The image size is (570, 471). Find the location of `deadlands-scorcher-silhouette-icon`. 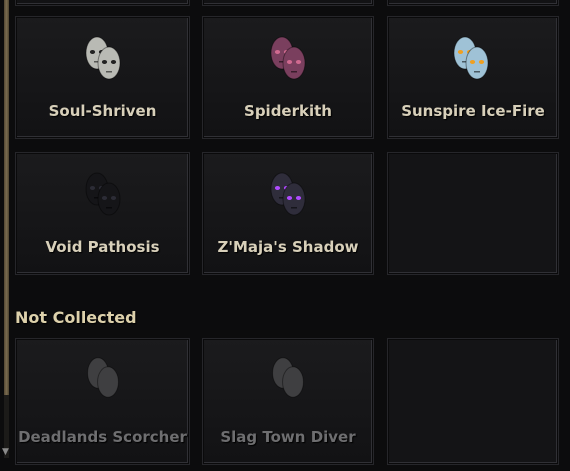

deadlands-scorcher-silhouette-icon is located at coordinates (102, 377).